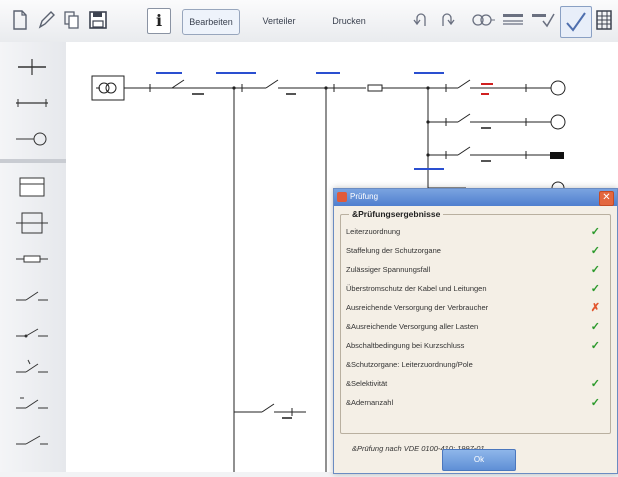  I want to click on app-icon, so click(342, 197).